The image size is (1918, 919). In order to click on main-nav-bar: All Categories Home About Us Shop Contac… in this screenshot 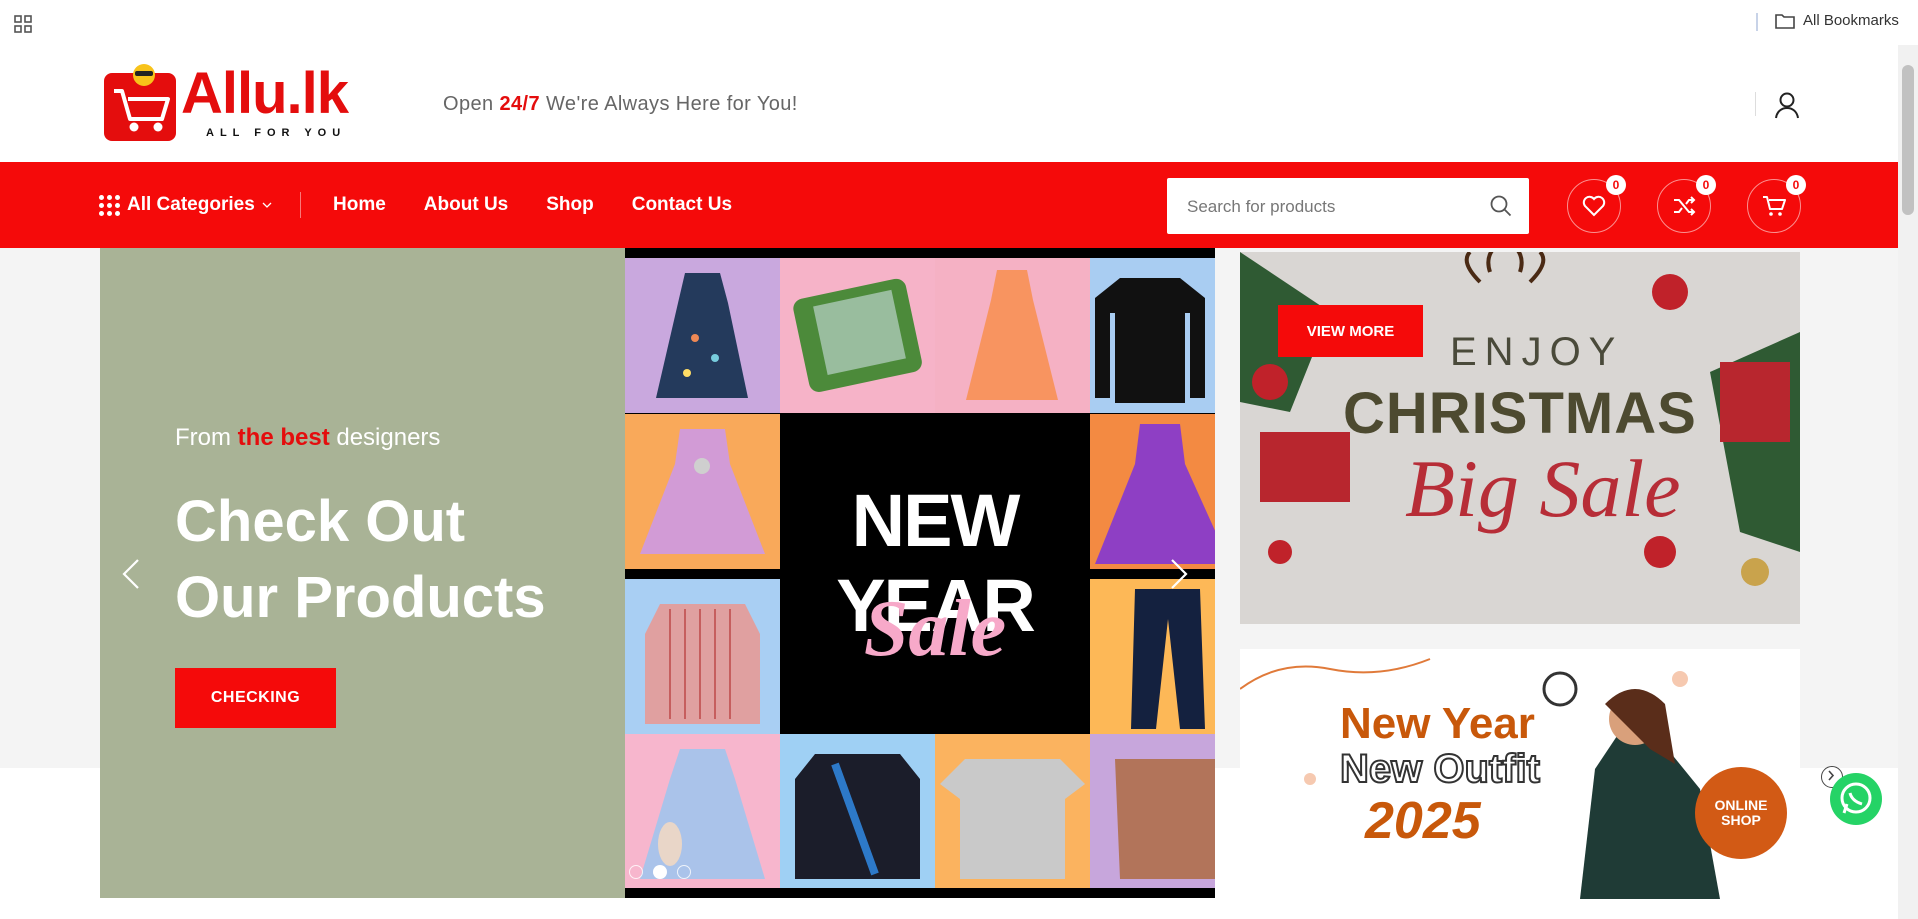, I will do `click(949, 205)`.